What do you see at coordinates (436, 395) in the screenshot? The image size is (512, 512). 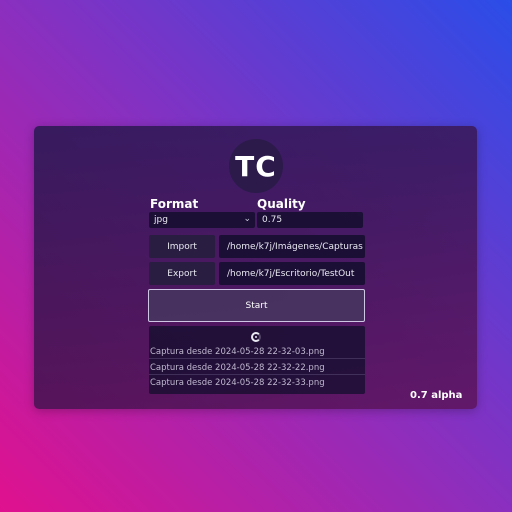 I see `version-label: 0.7 alpha` at bounding box center [436, 395].